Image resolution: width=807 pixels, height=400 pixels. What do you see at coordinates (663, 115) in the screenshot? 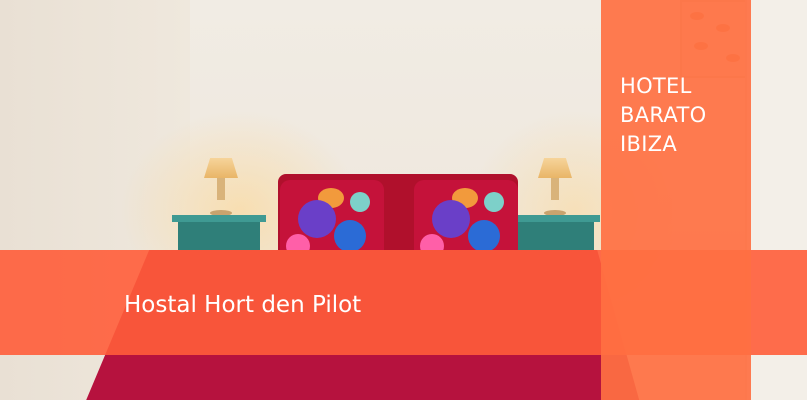
I see `category-line-2: BARATO` at bounding box center [663, 115].